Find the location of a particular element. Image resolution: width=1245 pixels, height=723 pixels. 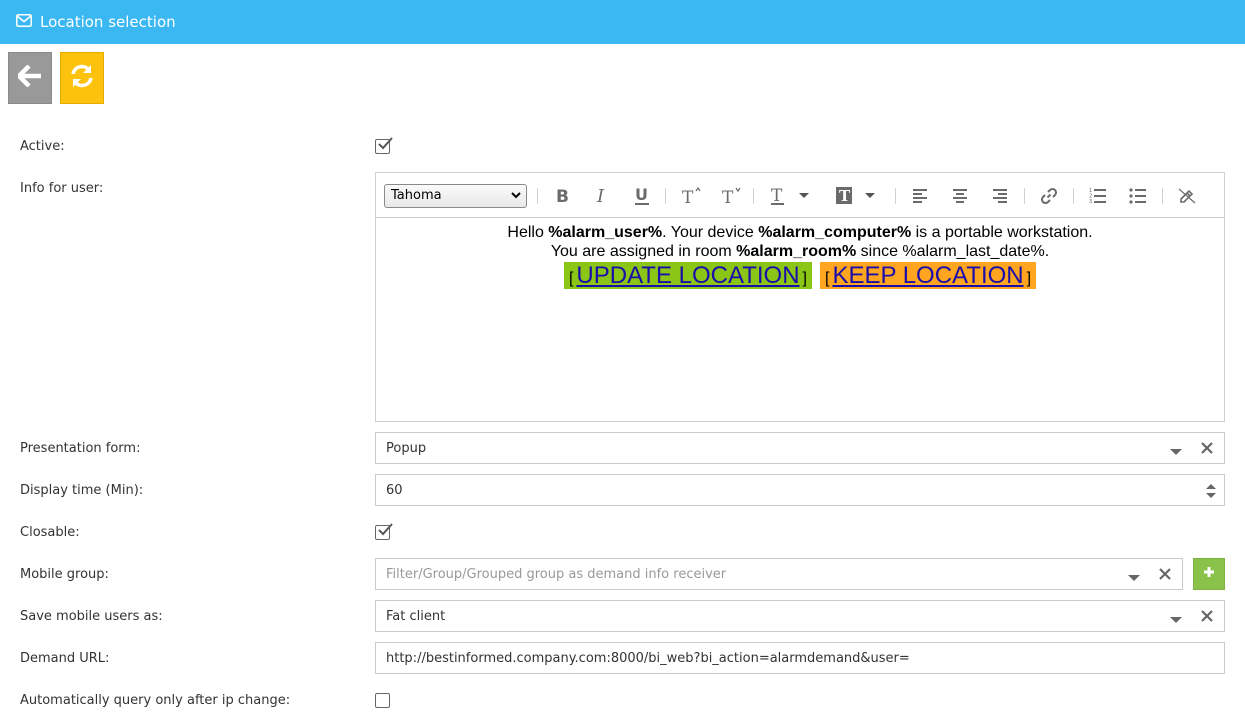

editor-toolbar: Tahoma B I U T T T T 1 2 3 is located at coordinates (800, 195).